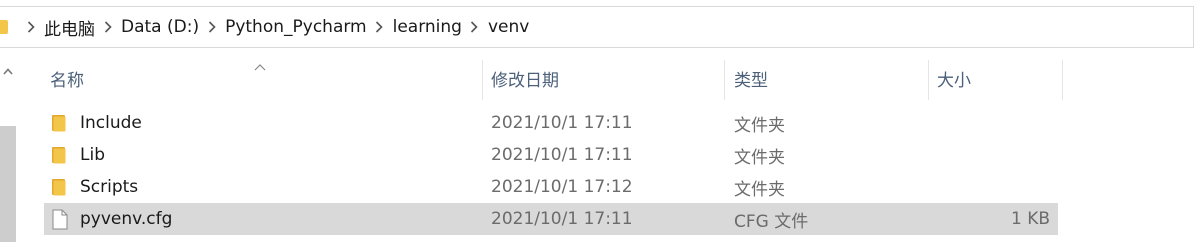  Describe the element at coordinates (160, 27) in the screenshot. I see `breadcrumb-drive: Data (D:)` at that location.